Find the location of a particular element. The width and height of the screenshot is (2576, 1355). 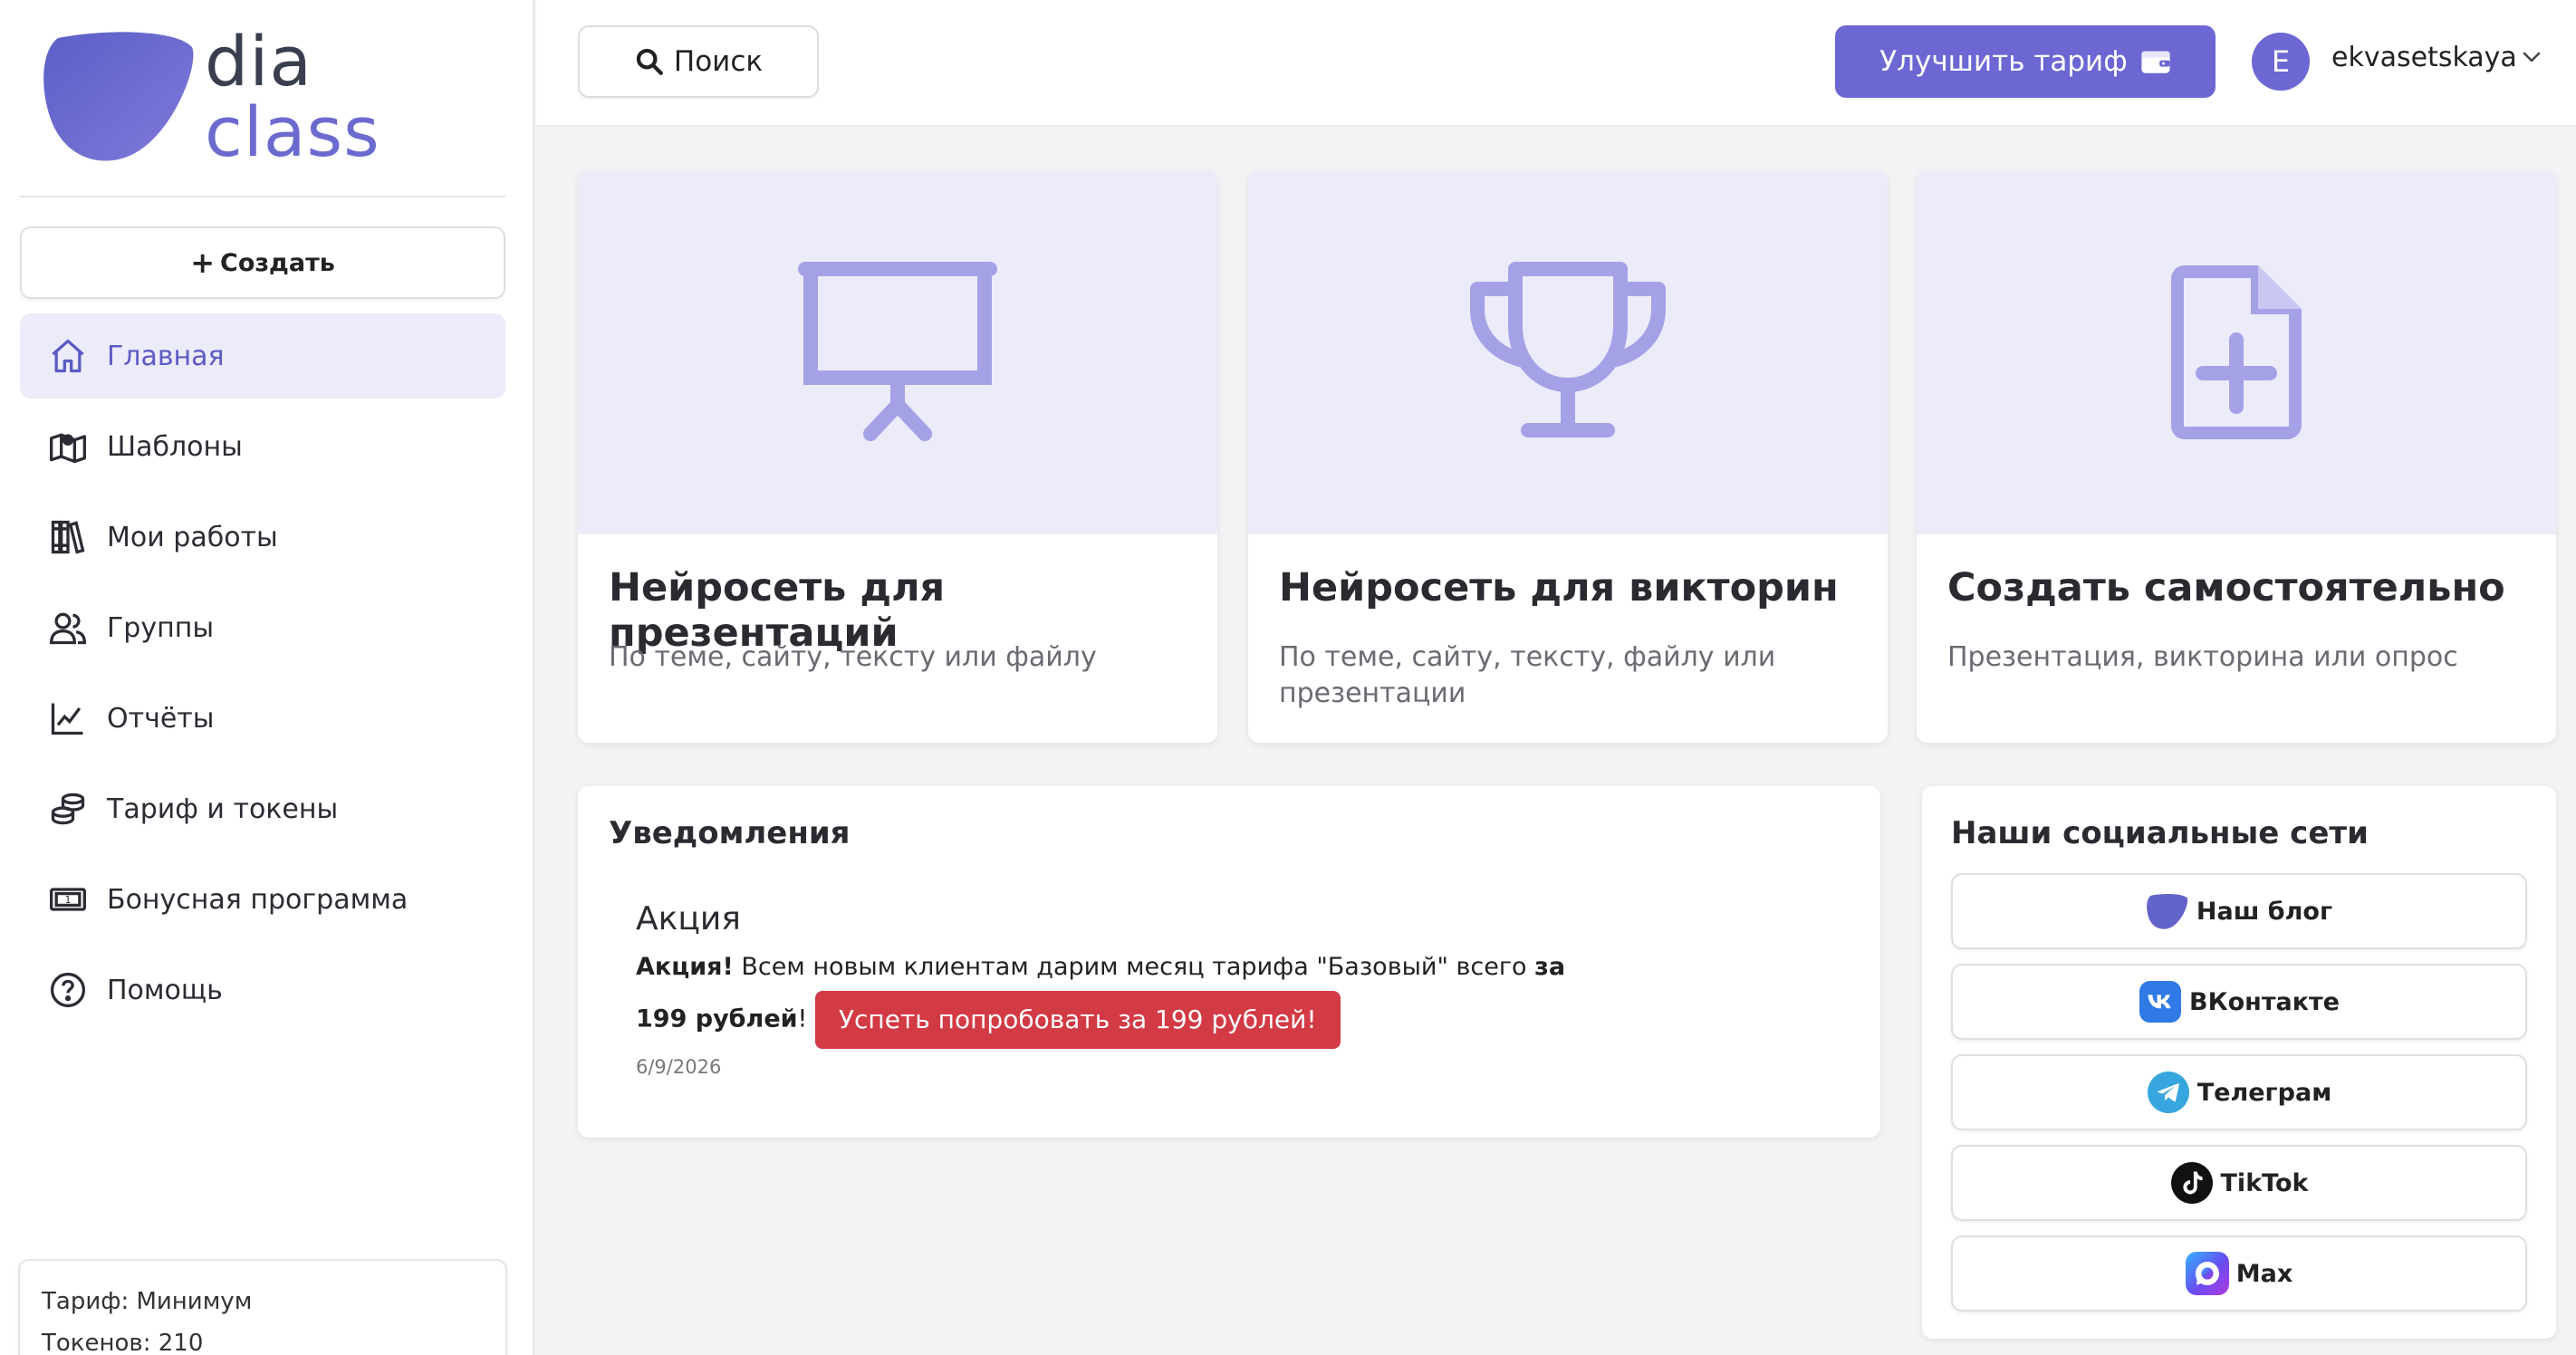

social-label: Max is located at coordinates (2264, 1273).